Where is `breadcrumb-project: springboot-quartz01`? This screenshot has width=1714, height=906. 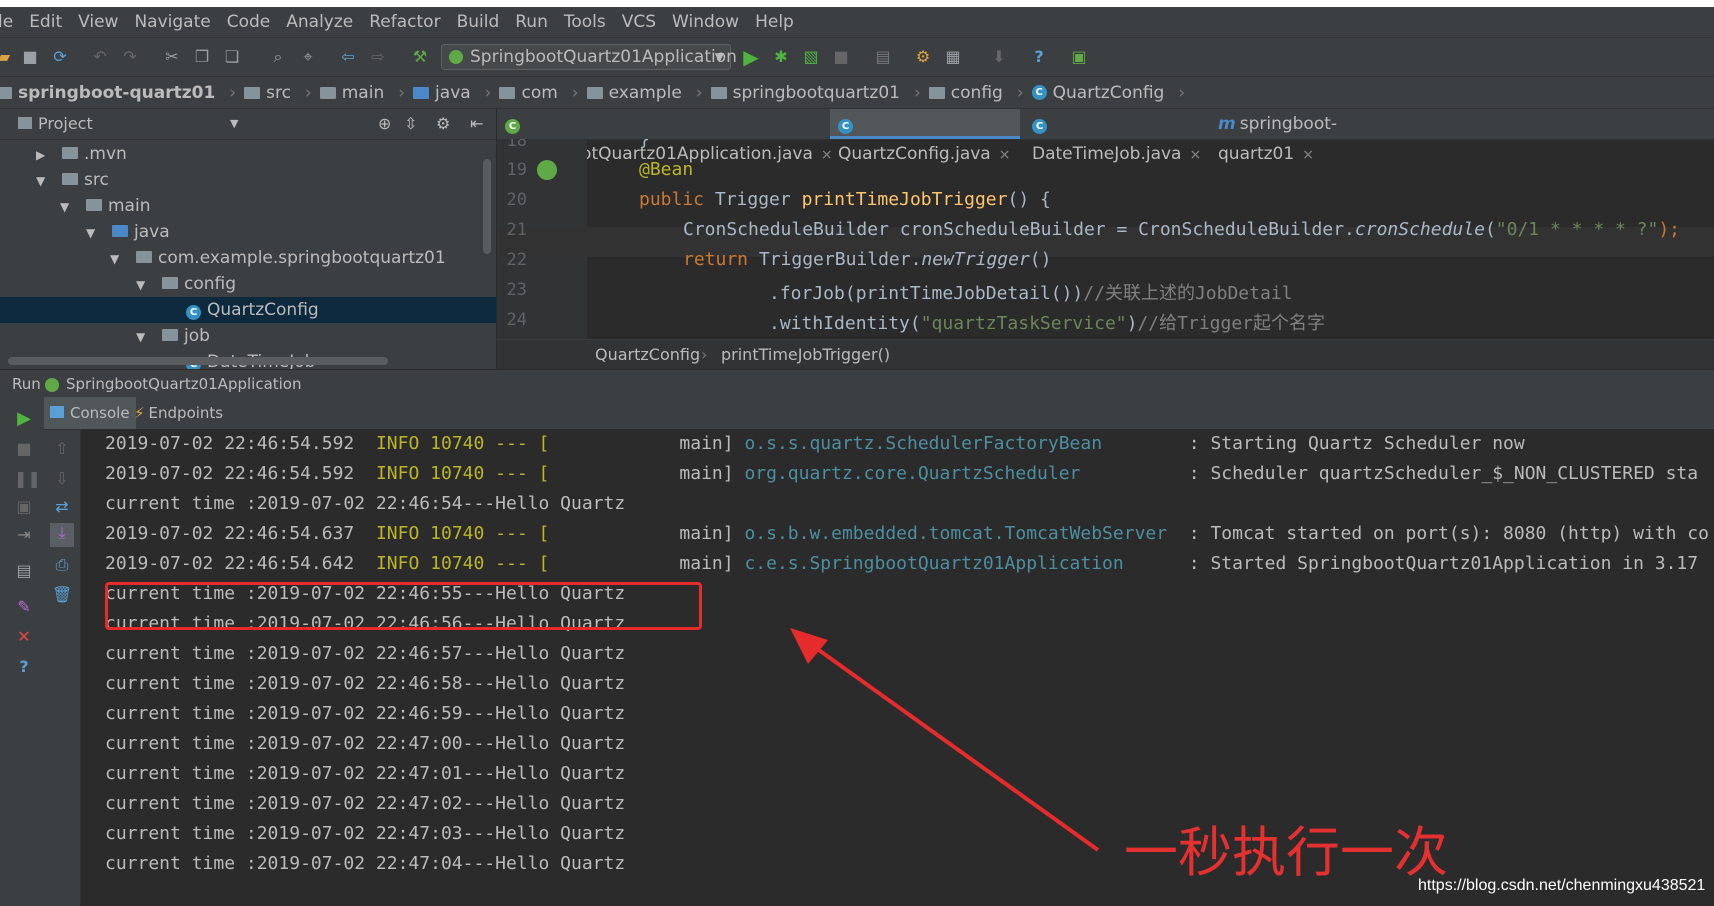 breadcrumb-project: springboot-quartz01 is located at coordinates (107, 93).